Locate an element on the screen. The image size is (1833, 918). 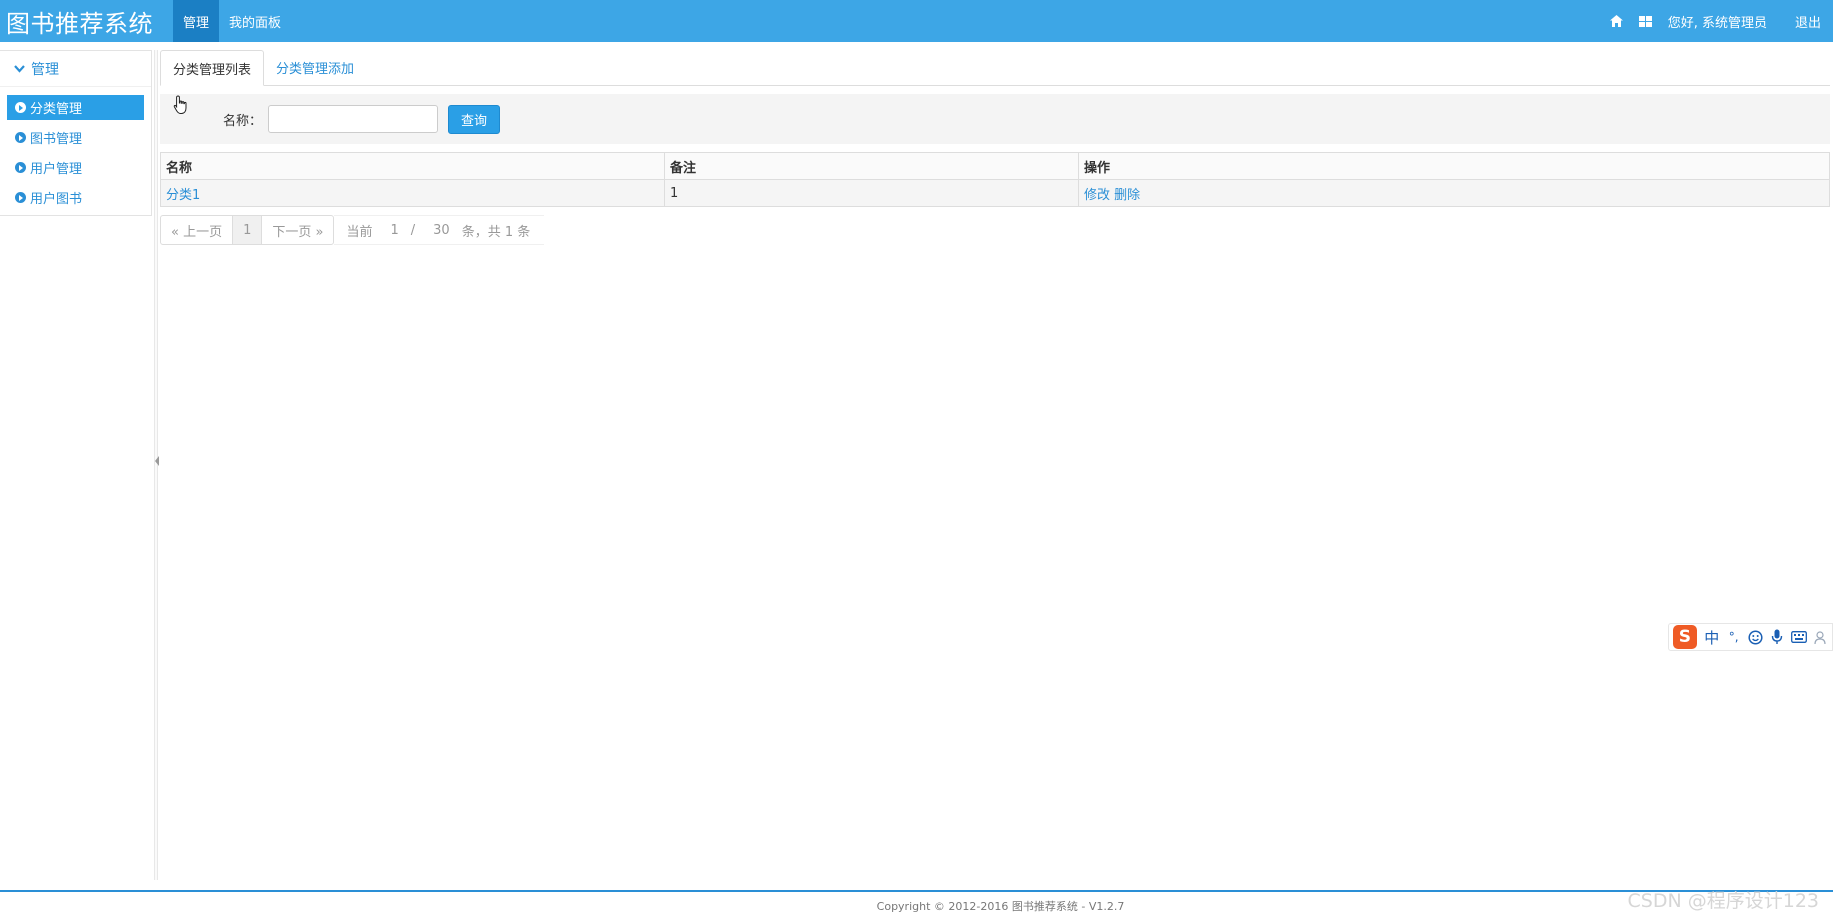
delete-link: 删除 is located at coordinates (1127, 195).